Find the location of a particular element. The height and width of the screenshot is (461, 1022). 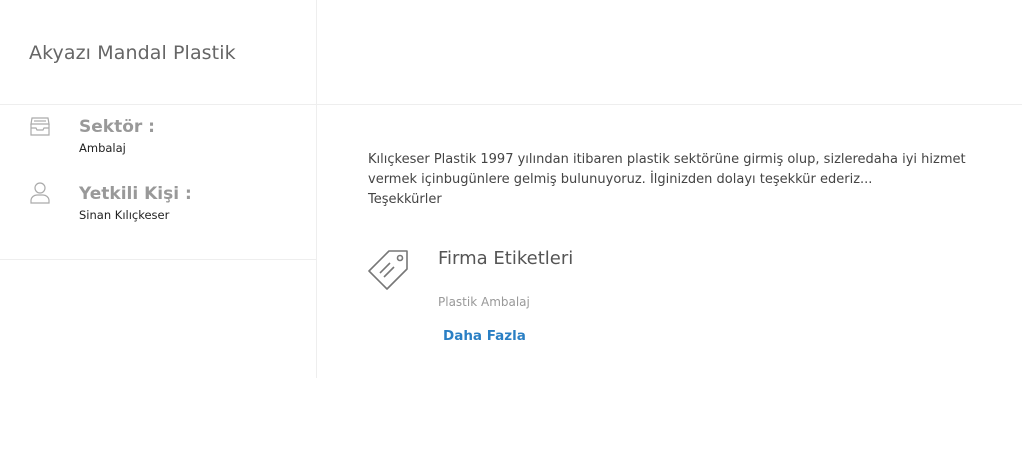

sector-value: Ambalaj is located at coordinates (102, 148).